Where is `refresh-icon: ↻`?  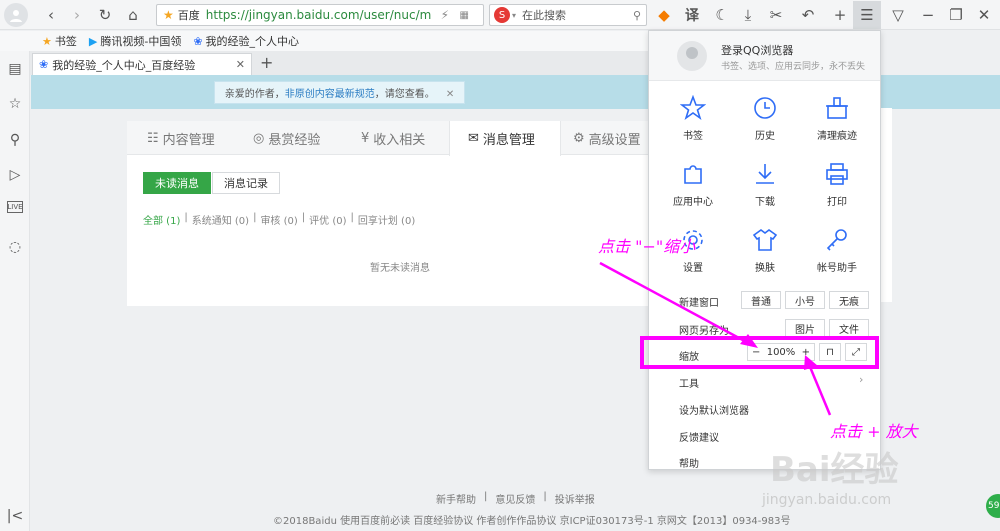
refresh-icon: ↻ is located at coordinates (105, 15).